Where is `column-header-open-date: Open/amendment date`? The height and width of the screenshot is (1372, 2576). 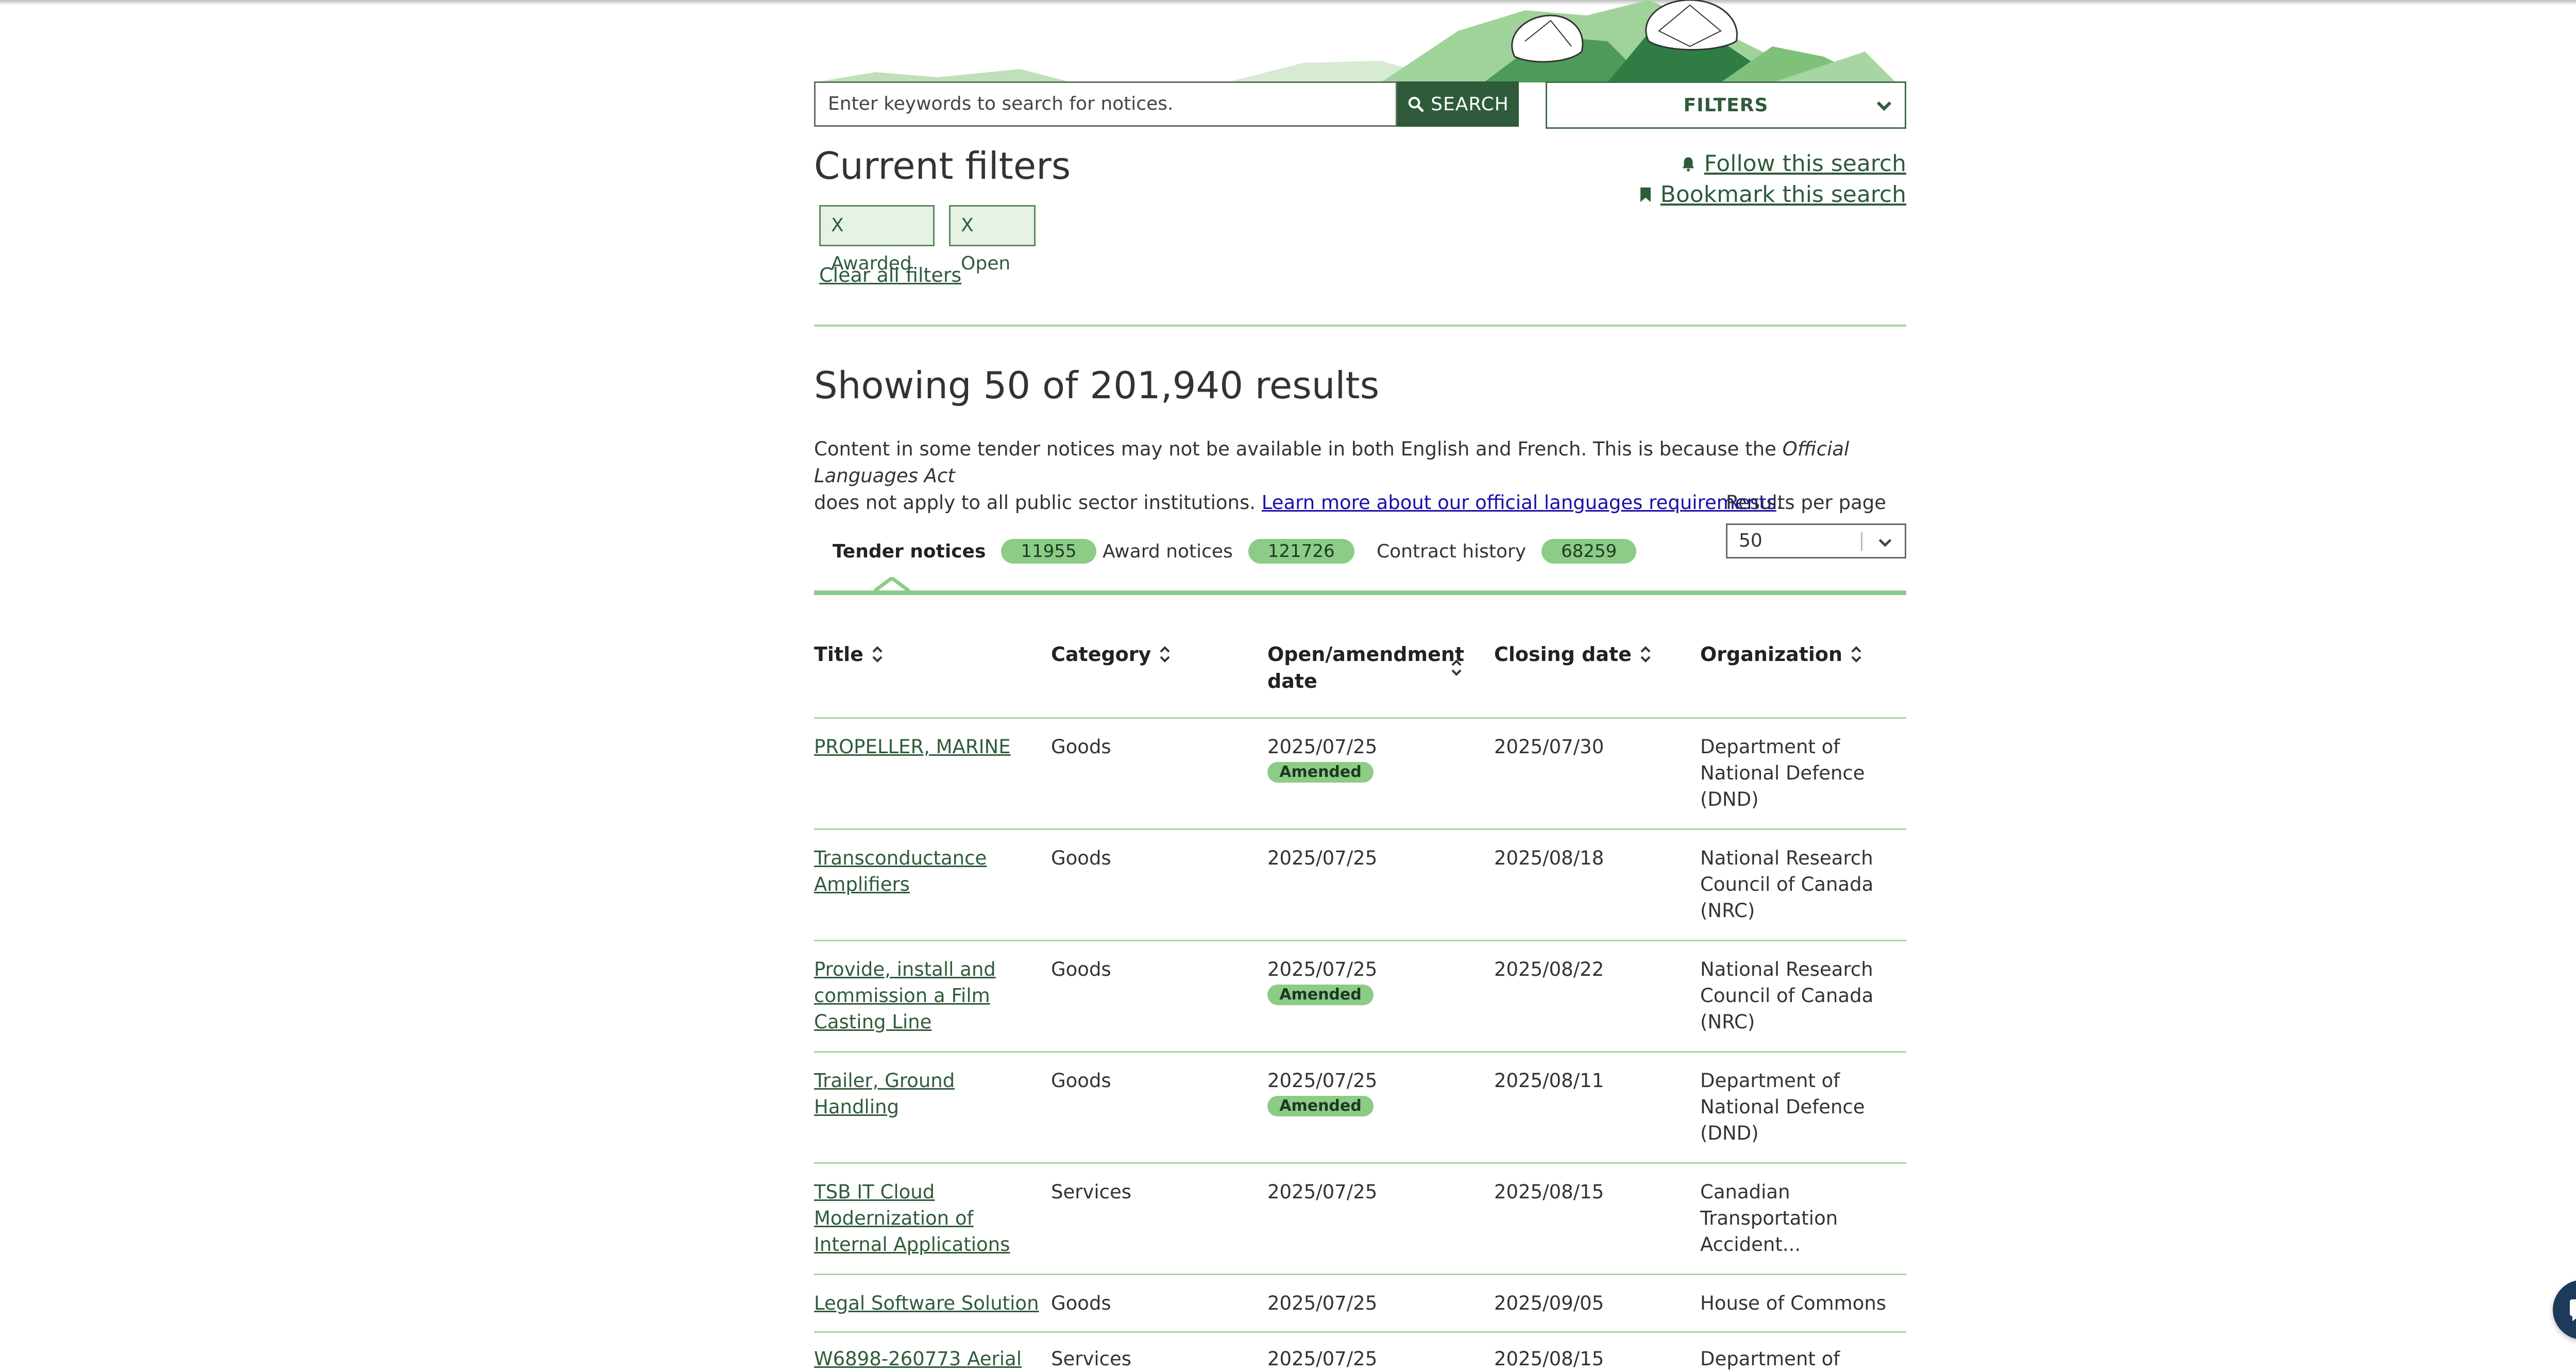 column-header-open-date: Open/amendment date is located at coordinates (1366, 668).